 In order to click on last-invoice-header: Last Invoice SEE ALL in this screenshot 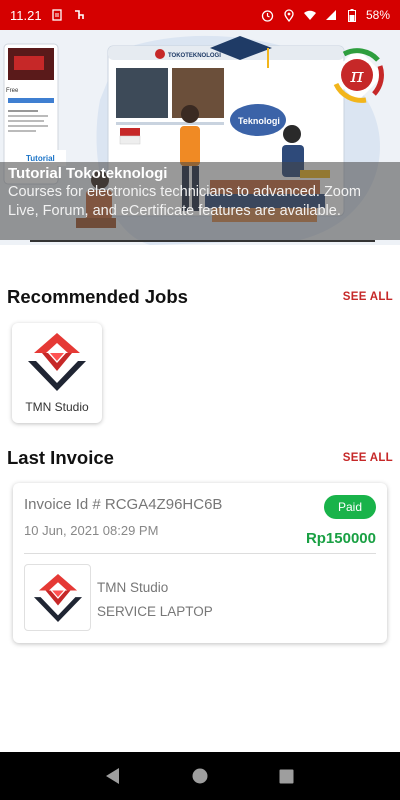, I will do `click(200, 458)`.